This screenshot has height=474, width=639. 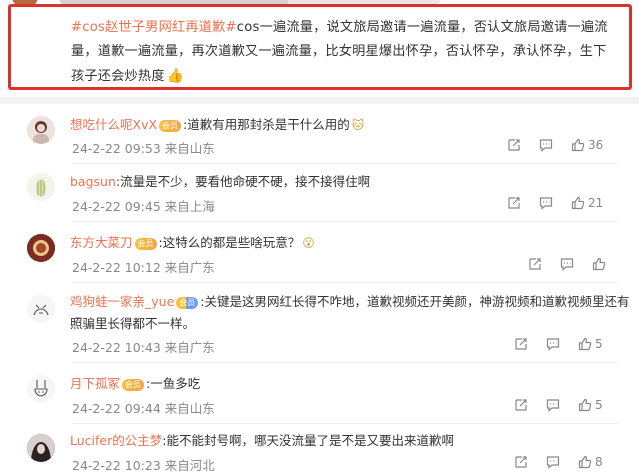 I want to click on comment-line: 想吃什么呢XvX 会员:道歉有用那封杀是干什么用的 🐱, so click(x=217, y=125).